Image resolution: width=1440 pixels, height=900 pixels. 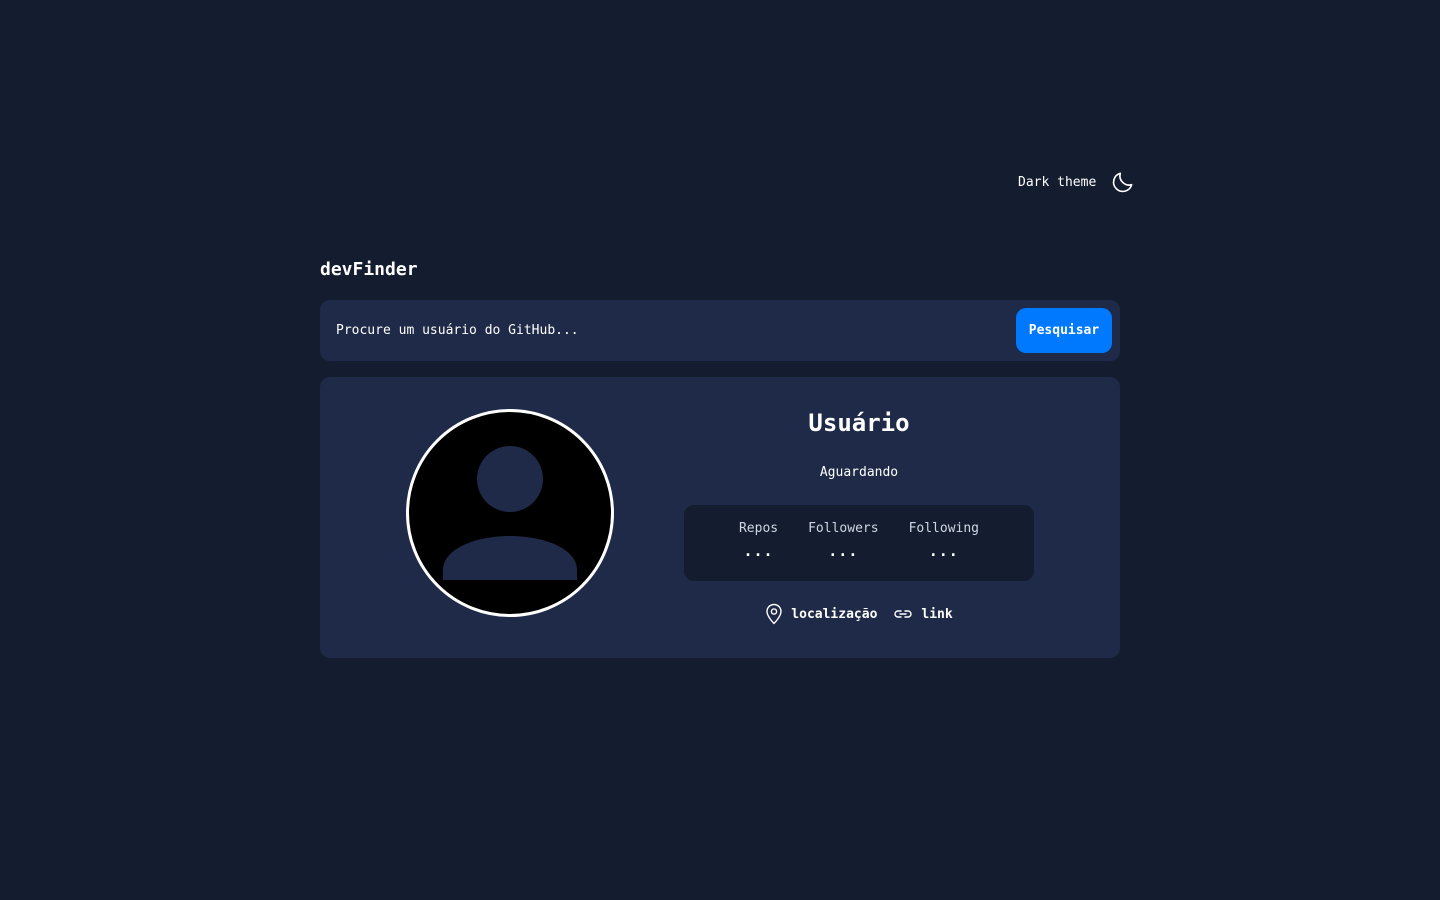 What do you see at coordinates (903, 614) in the screenshot?
I see `link-icon` at bounding box center [903, 614].